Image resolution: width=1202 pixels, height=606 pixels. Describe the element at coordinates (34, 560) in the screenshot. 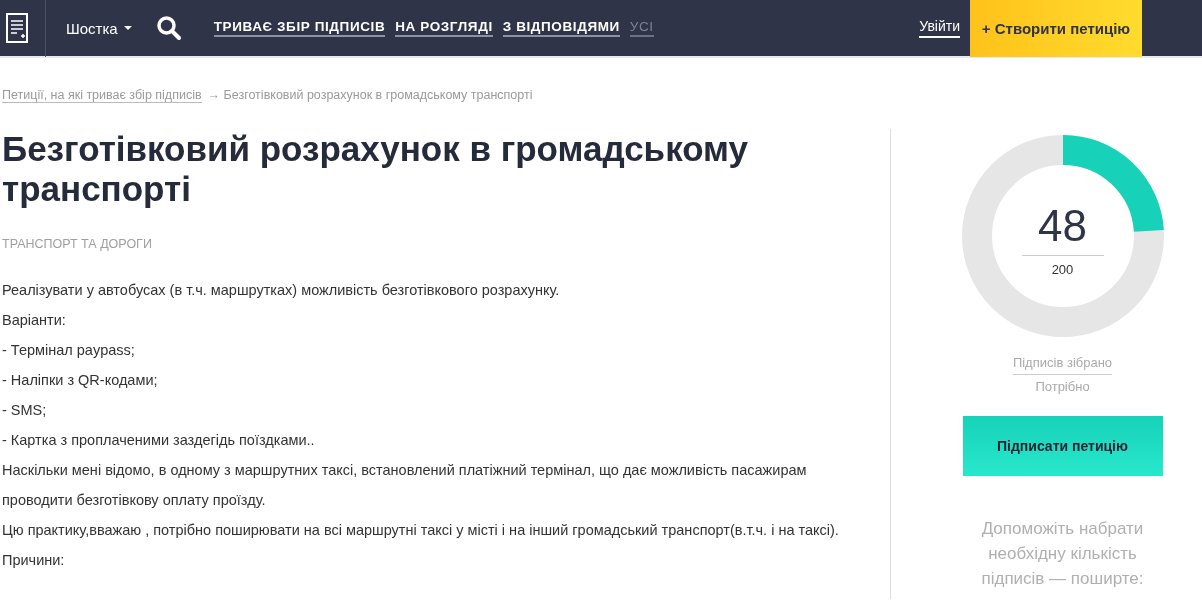

I see `petition-text: Причини:` at that location.